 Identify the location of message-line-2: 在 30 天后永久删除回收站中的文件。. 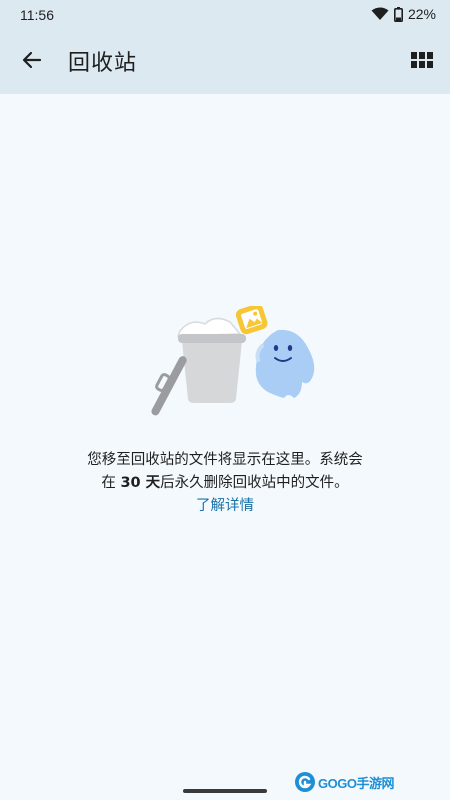
(225, 483).